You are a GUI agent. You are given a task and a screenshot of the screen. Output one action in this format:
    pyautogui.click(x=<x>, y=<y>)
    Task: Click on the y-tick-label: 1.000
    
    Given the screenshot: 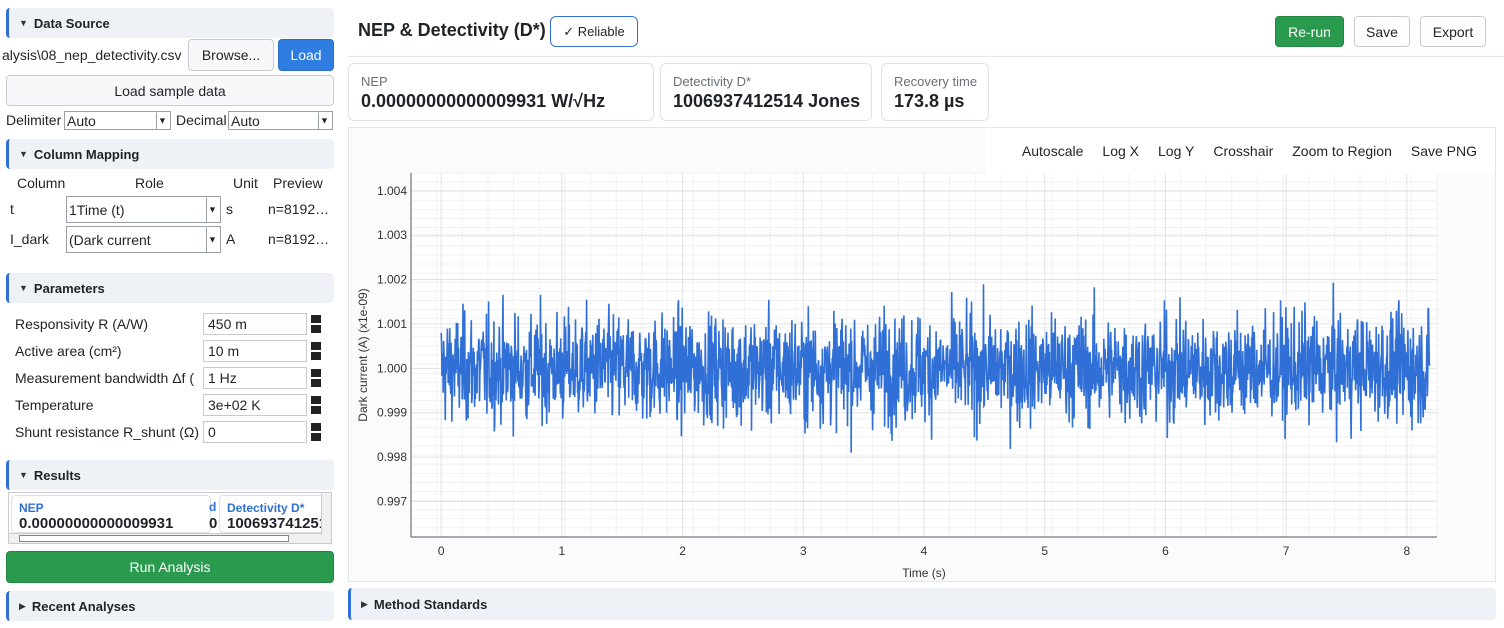 What is the action you would take?
    pyautogui.click(x=392, y=368)
    